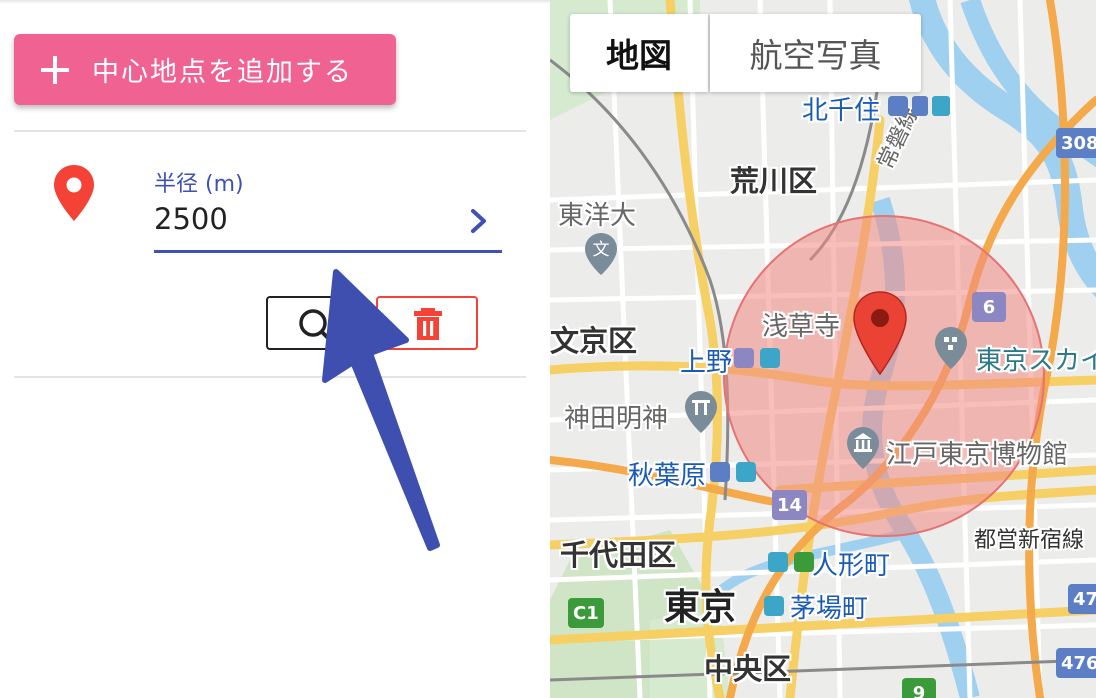 The image size is (1096, 698). Describe the element at coordinates (74, 193) in the screenshot. I see `location-pin-icon` at that location.